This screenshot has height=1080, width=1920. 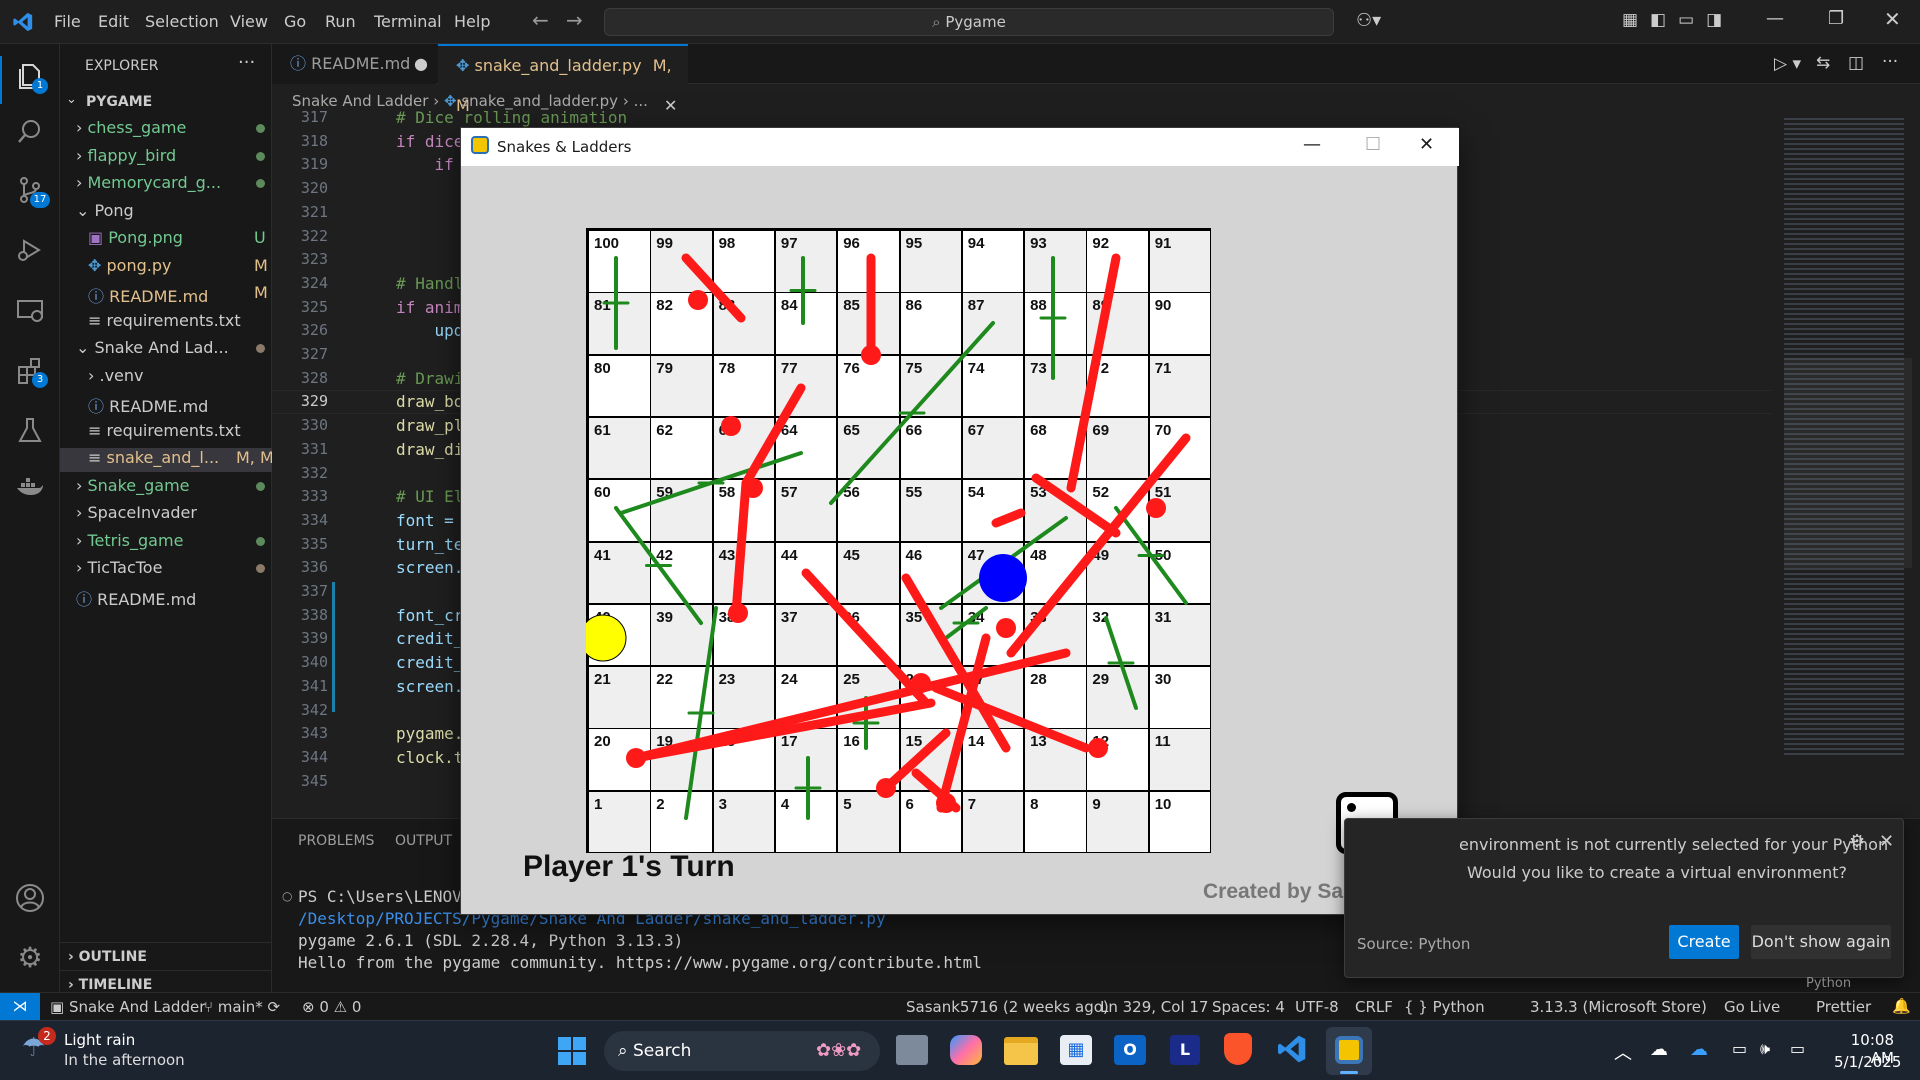 What do you see at coordinates (1787, 64) in the screenshot?
I see `run-python-icon: ▷ ▾` at bounding box center [1787, 64].